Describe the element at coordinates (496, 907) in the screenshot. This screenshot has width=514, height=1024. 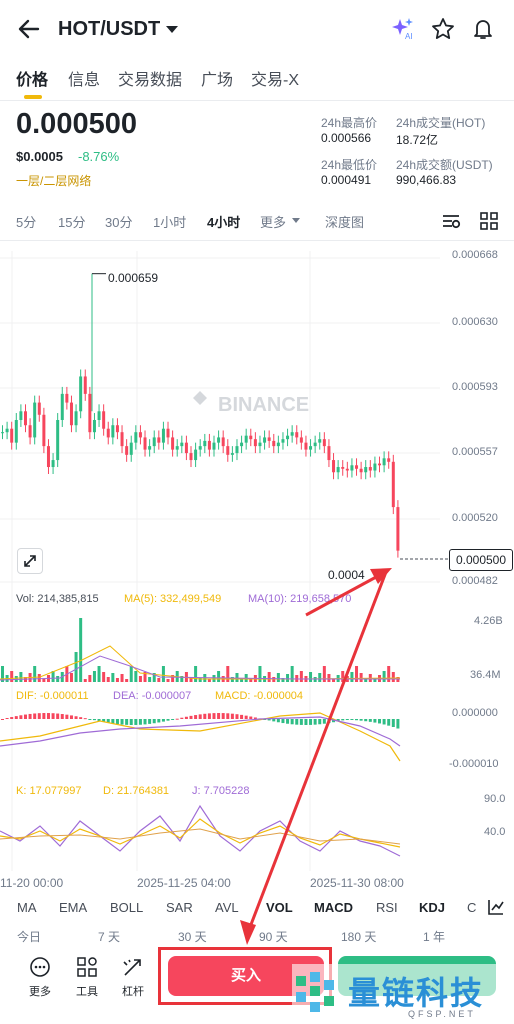
I see `indicator-settings-icon` at that location.